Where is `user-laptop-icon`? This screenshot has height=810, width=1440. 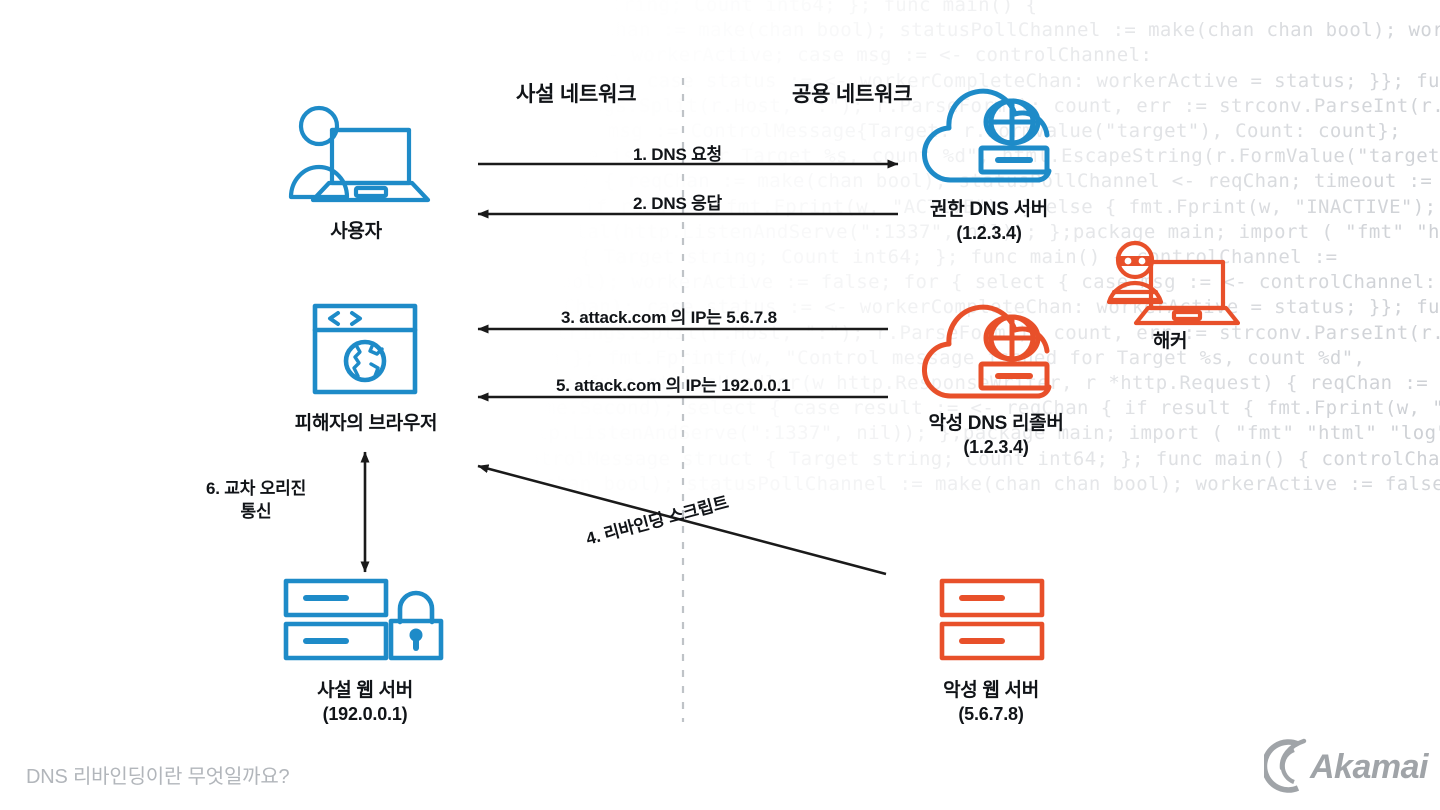 user-laptop-icon is located at coordinates (359, 154).